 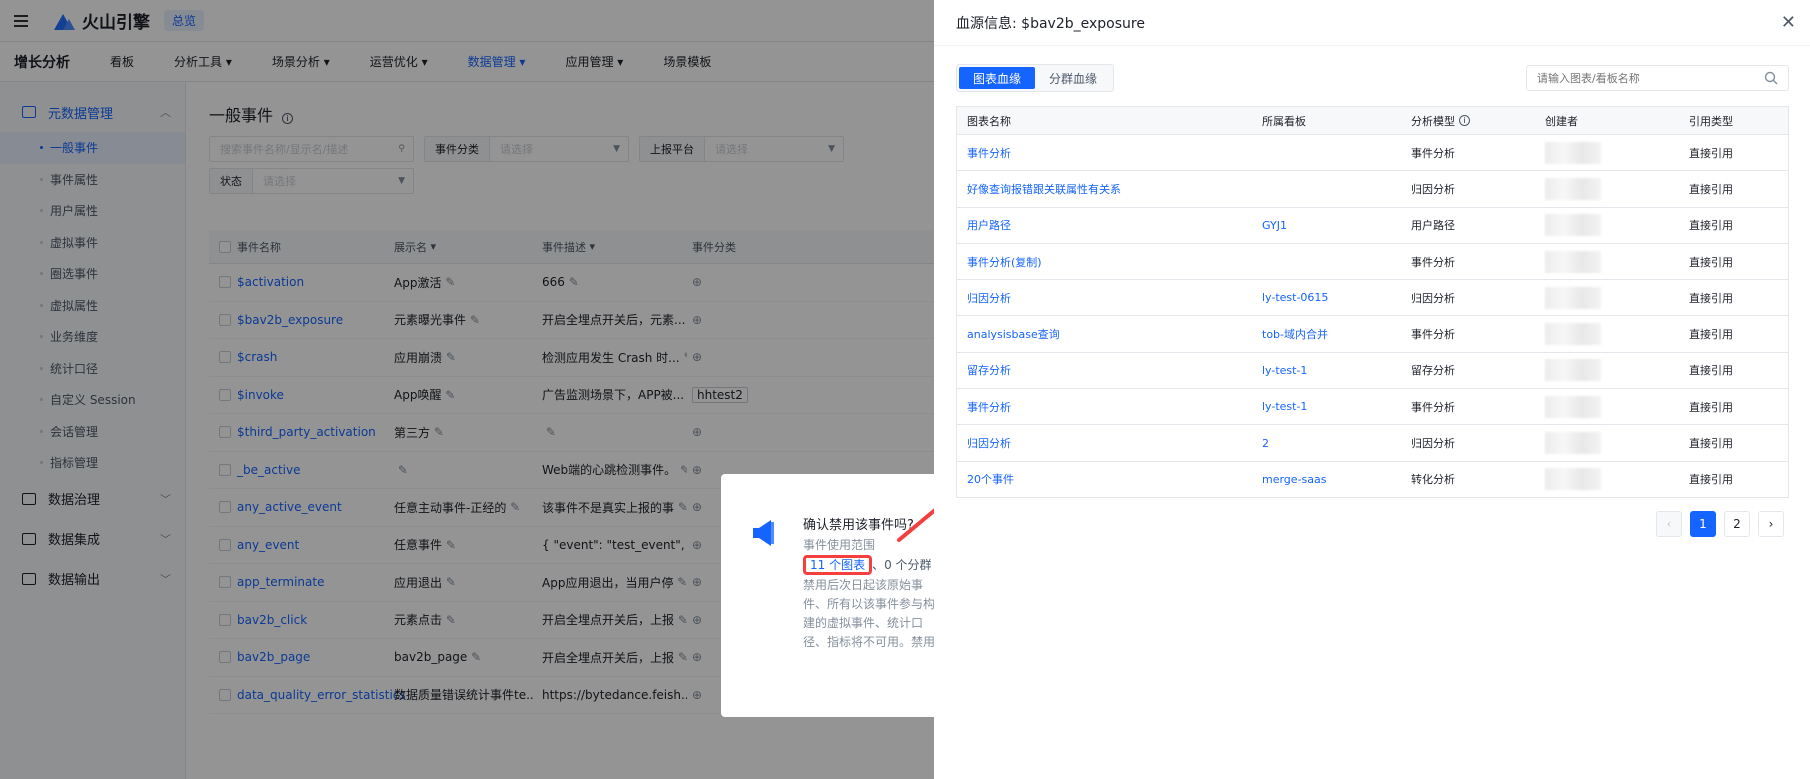 I want to click on usage-scope-label: 事件使用范围, so click(x=839, y=545).